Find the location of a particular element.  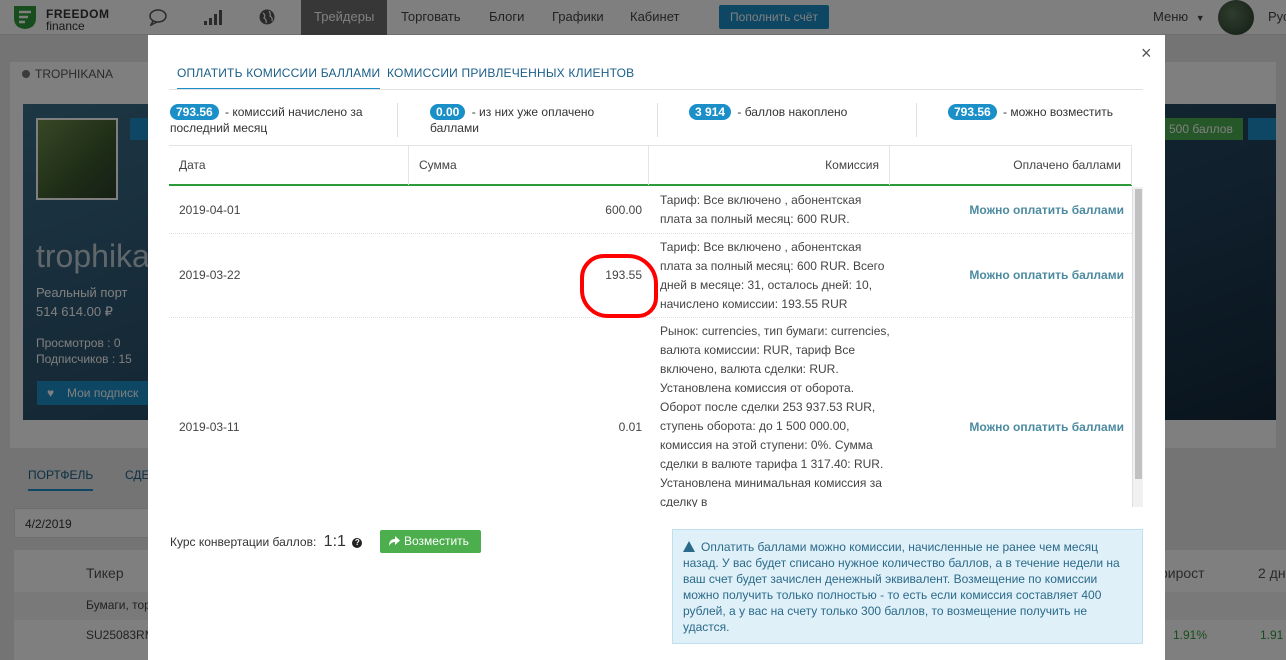

reimburse-button: Возместить is located at coordinates (430, 541).